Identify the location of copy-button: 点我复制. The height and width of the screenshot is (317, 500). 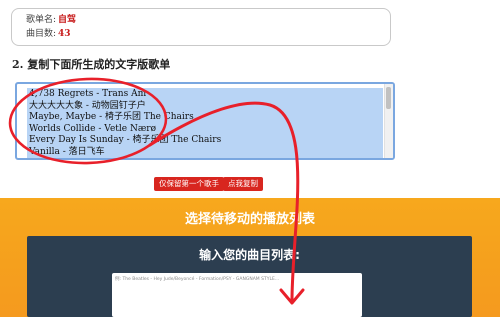
(243, 184).